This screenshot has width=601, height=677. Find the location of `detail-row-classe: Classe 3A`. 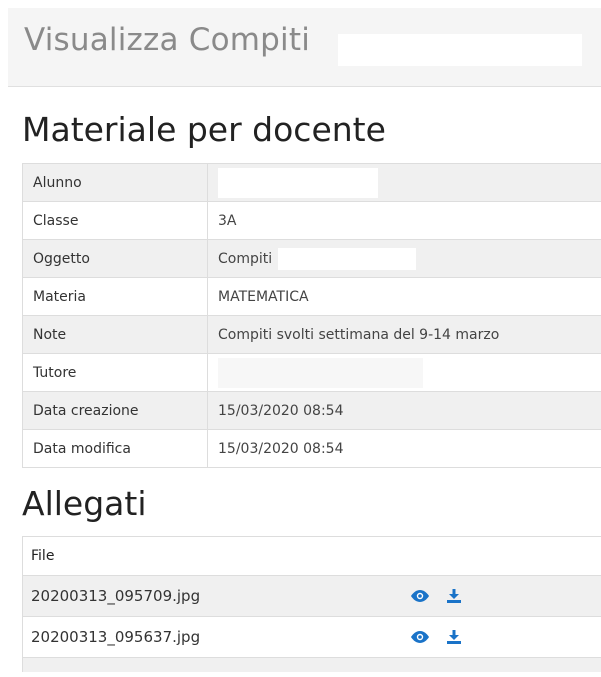

detail-row-classe: Classe 3A is located at coordinates (312, 221).